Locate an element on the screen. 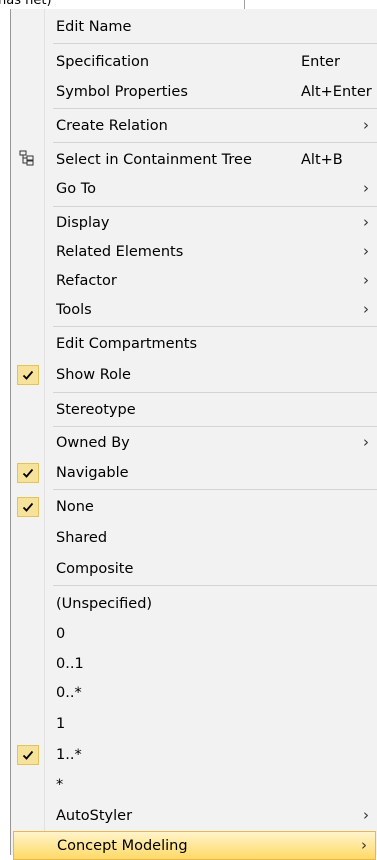  menu-item-specification: Specification Enter is located at coordinates (194, 61).